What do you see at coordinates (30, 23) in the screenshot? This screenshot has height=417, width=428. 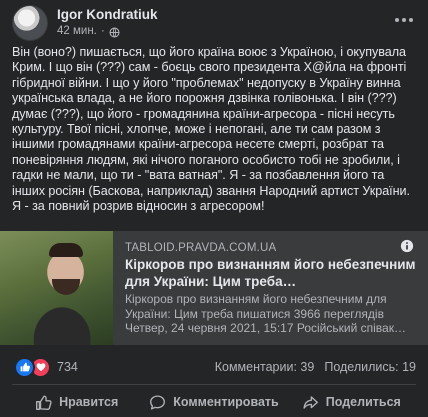 I see `author-avatar` at bounding box center [30, 23].